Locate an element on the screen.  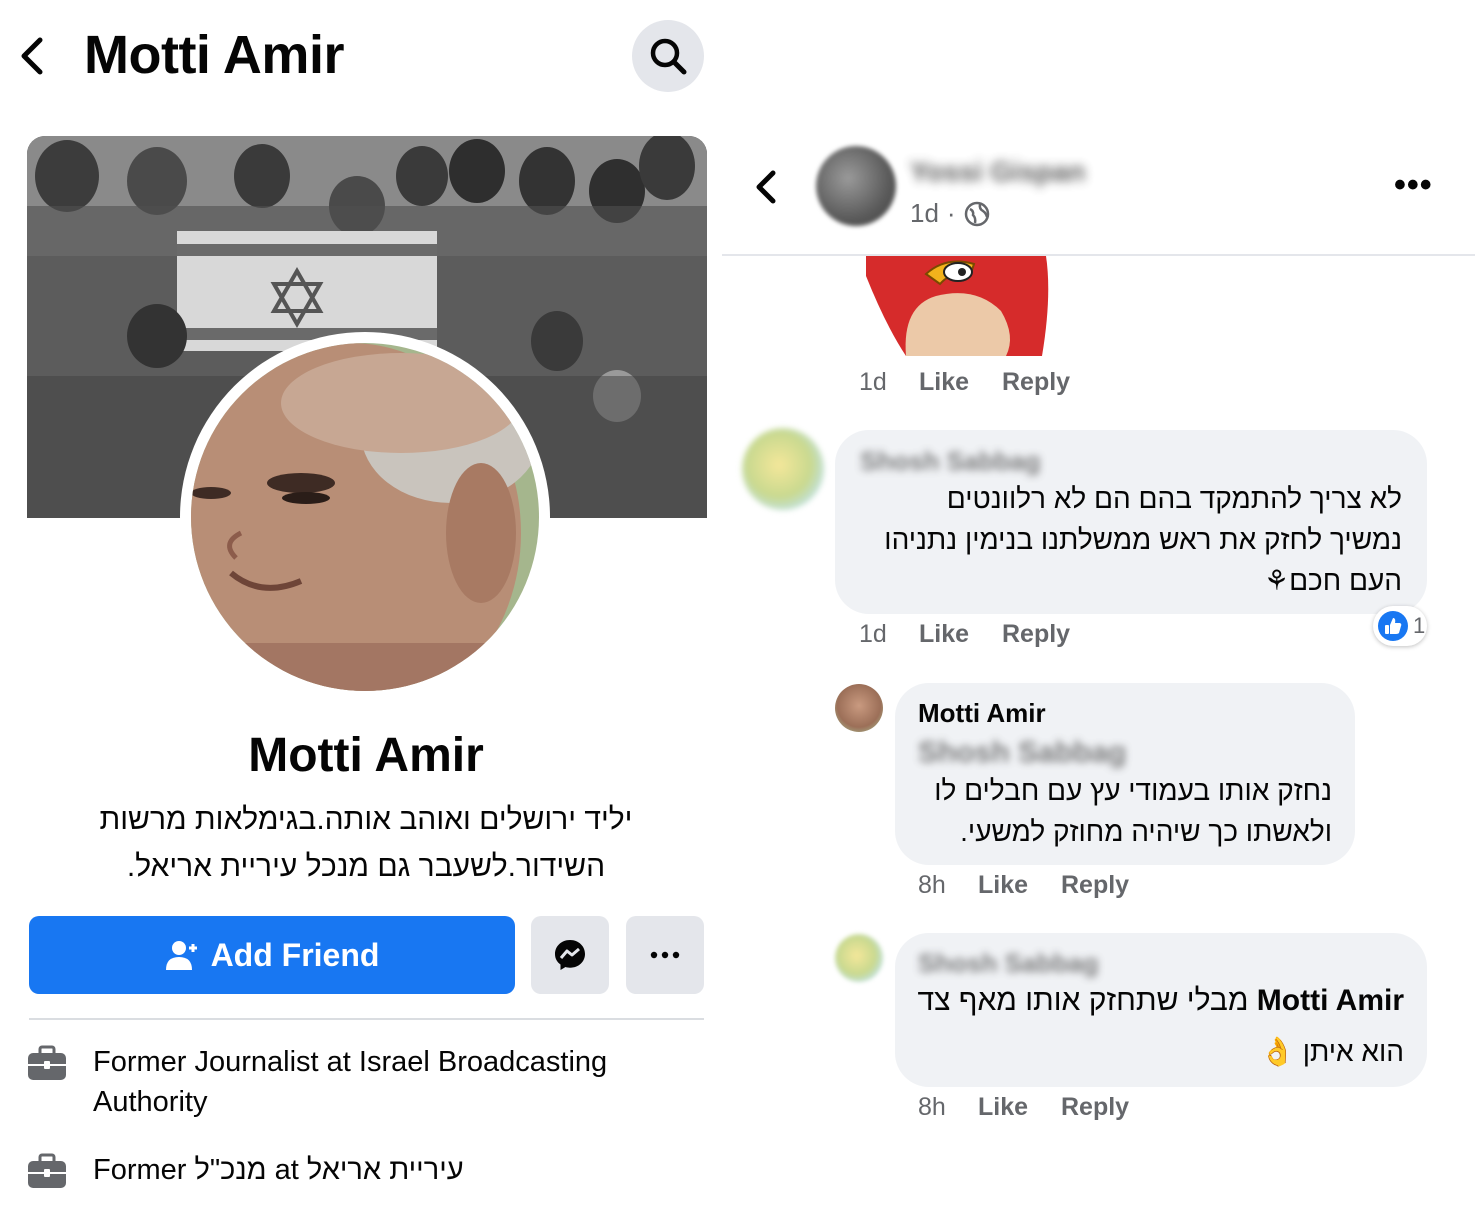
comment-line: Motti Amir מבלי שתחזק אותו מאף צד is located at coordinates (1157, 1000).